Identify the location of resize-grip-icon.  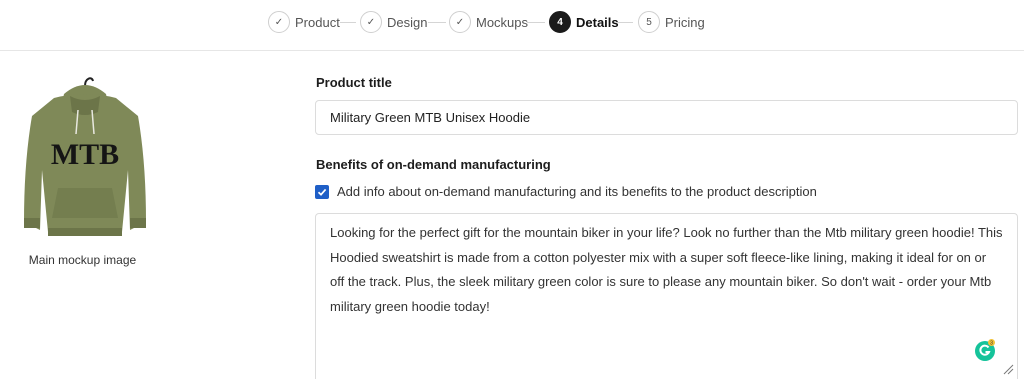
(1008, 369).